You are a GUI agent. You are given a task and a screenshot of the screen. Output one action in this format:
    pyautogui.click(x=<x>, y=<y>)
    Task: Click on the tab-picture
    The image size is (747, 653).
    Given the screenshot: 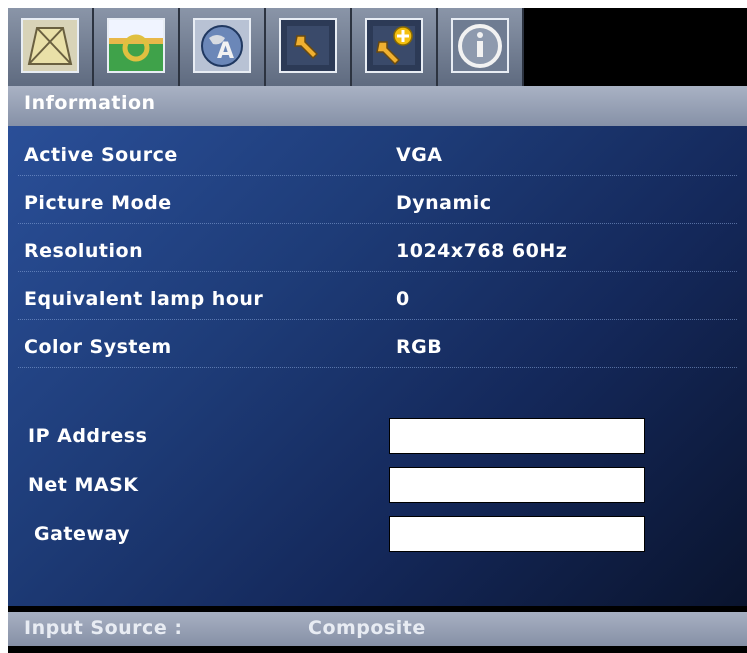 What is the action you would take?
    pyautogui.click(x=137, y=47)
    